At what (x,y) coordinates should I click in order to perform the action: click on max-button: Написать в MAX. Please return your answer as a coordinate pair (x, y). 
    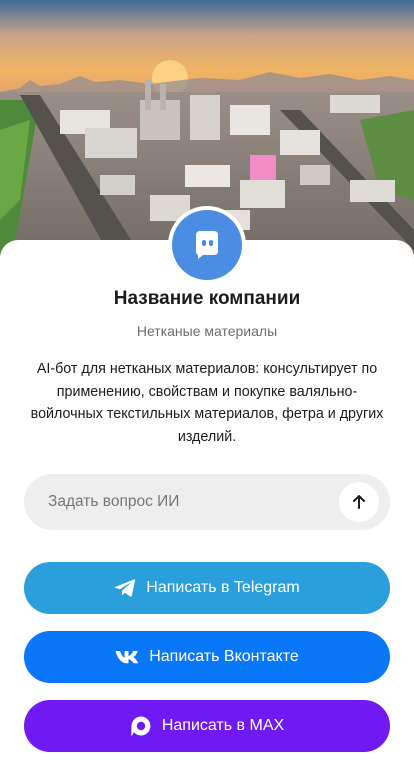
    Looking at the image, I should click on (207, 726).